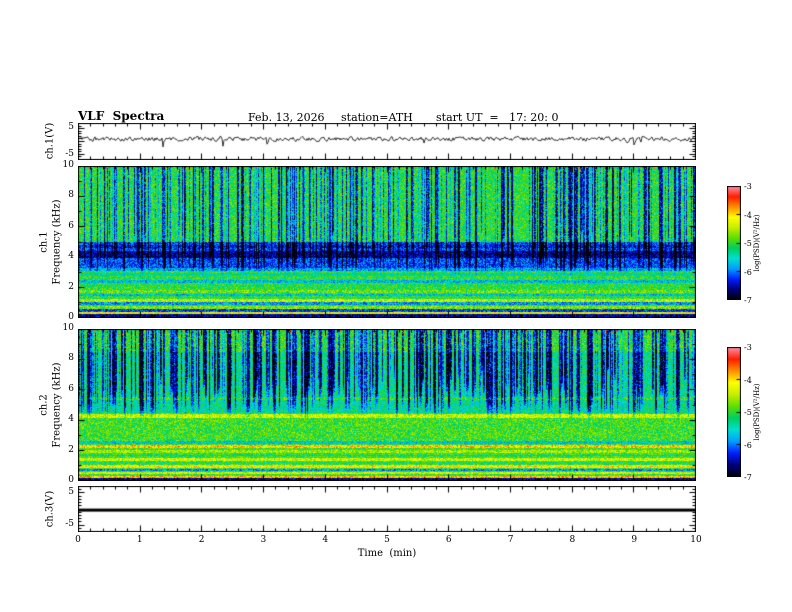  I want to click on ch1-channel-label: ch.1, so click(44, 242).